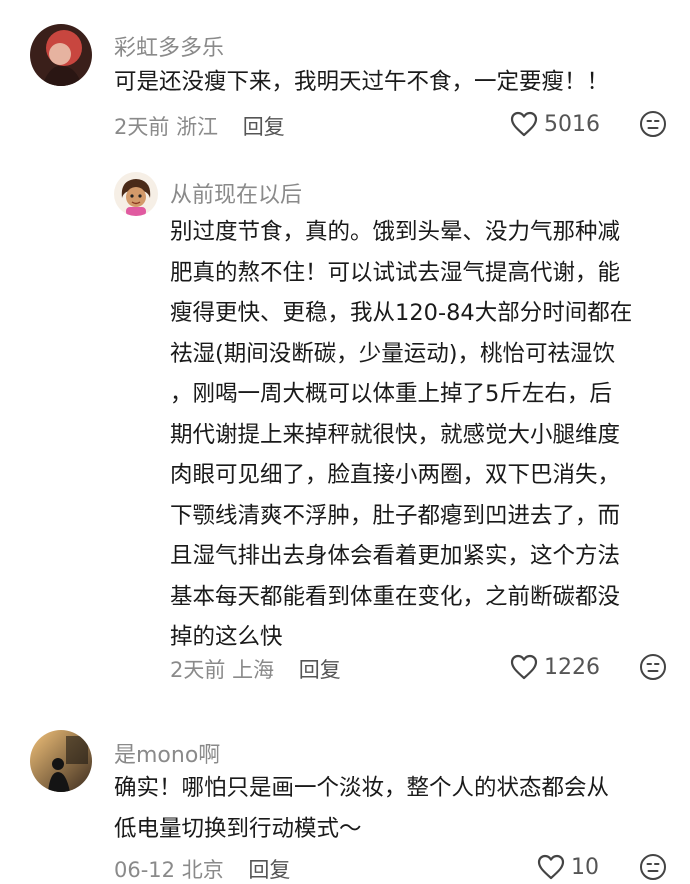 Image resolution: width=690 pixels, height=884 pixels. Describe the element at coordinates (401, 313) in the screenshot. I see `comment-text-line: 瘦得更快、更稳，我从120-84大部分时间都在` at that location.